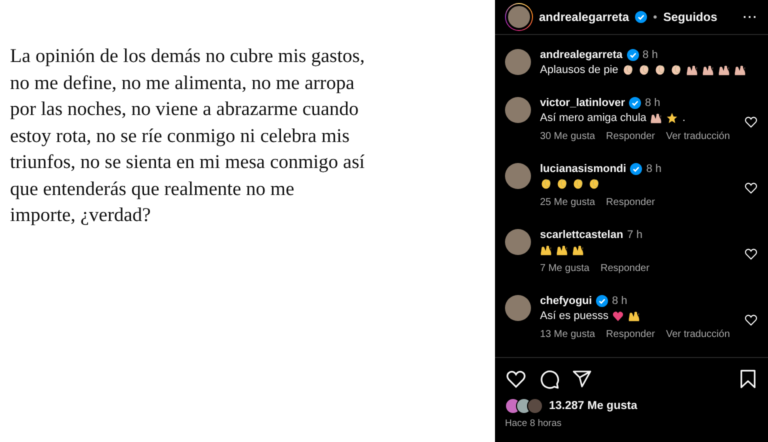 The height and width of the screenshot is (442, 768). I want to click on heart-icon, so click(618, 316).